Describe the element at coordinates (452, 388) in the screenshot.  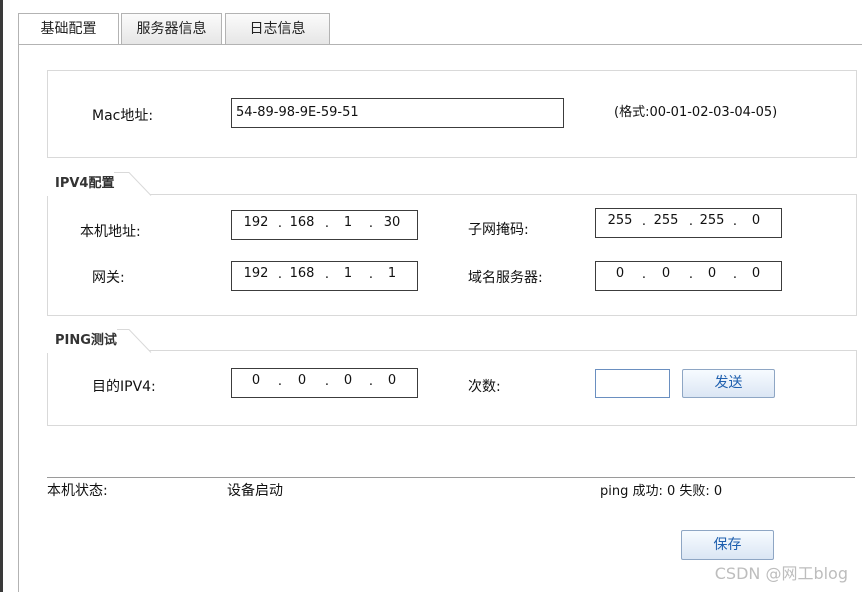
I see `ping-panel: 目的IPV4: 0 . 0 . 0 . 0 次数: 发送` at that location.